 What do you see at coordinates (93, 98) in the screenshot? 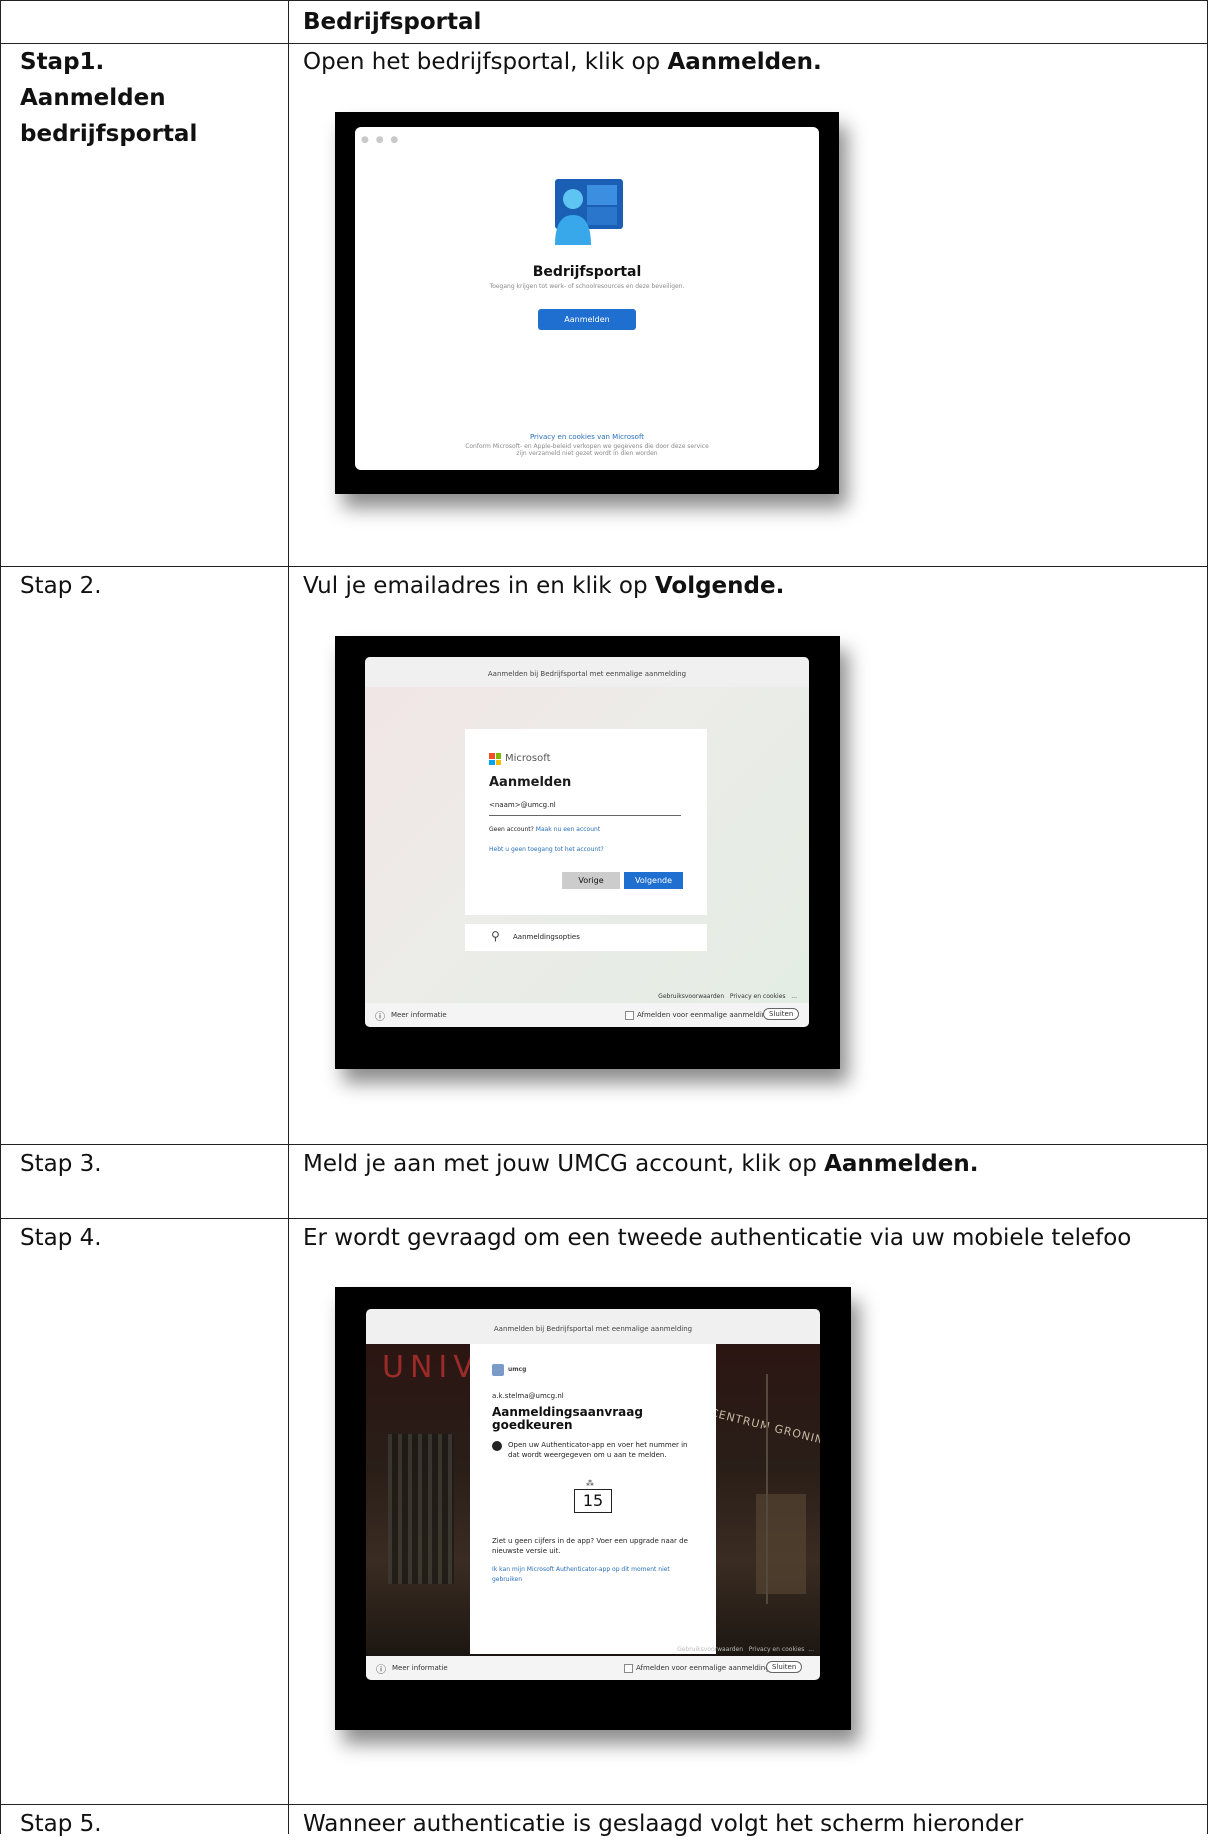
I see `step1-label-line2: Aanmelden` at bounding box center [93, 98].